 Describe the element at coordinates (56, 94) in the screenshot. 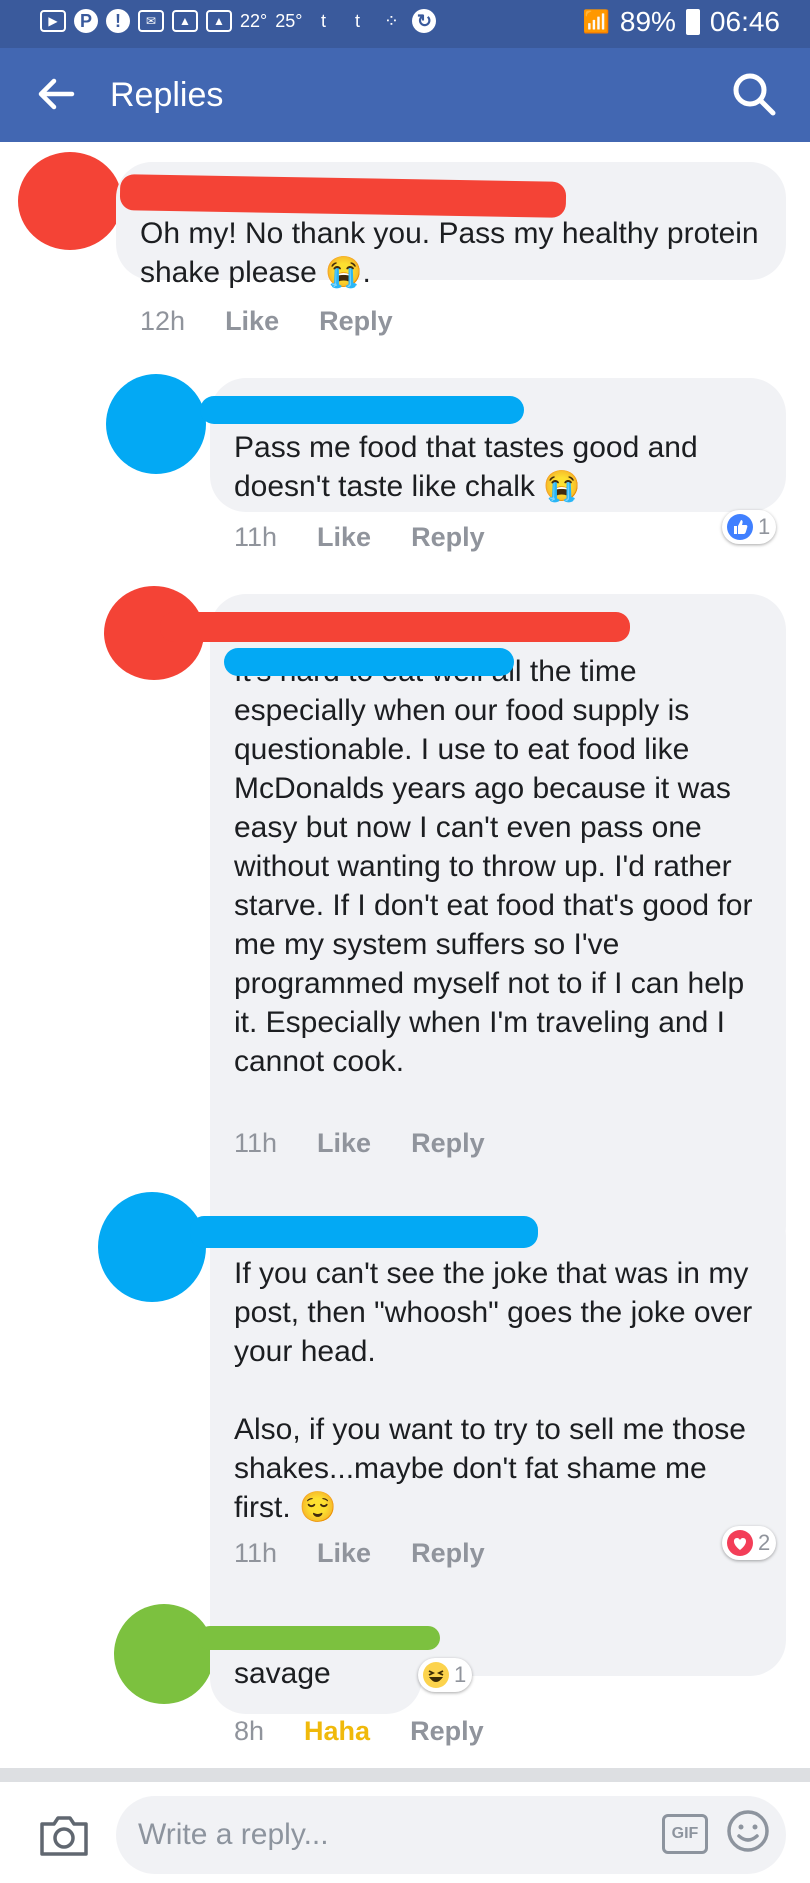

I see `back-arrow-icon` at that location.